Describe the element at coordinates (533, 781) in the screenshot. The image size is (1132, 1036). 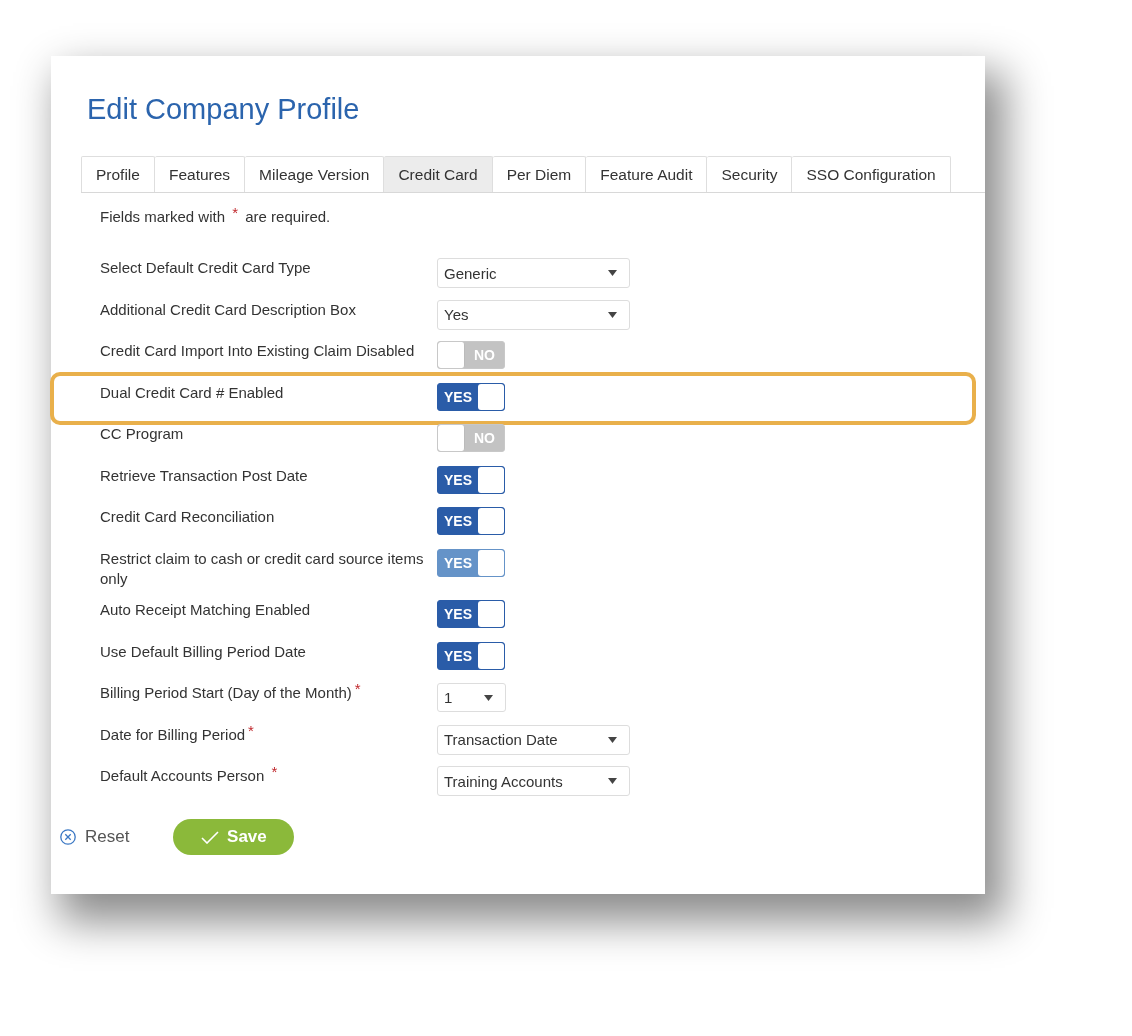
I see `dropdown-field: Training Accounts` at that location.